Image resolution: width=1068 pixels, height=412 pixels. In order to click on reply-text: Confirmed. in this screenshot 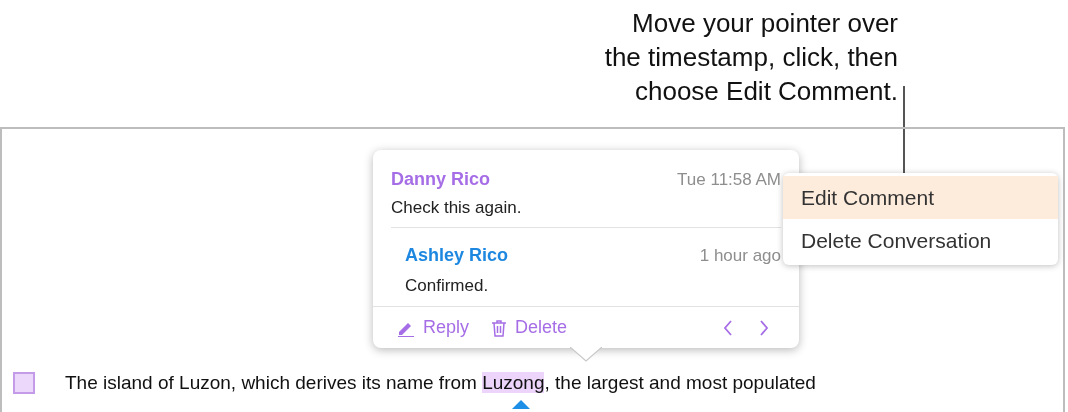, I will do `click(447, 285)`.